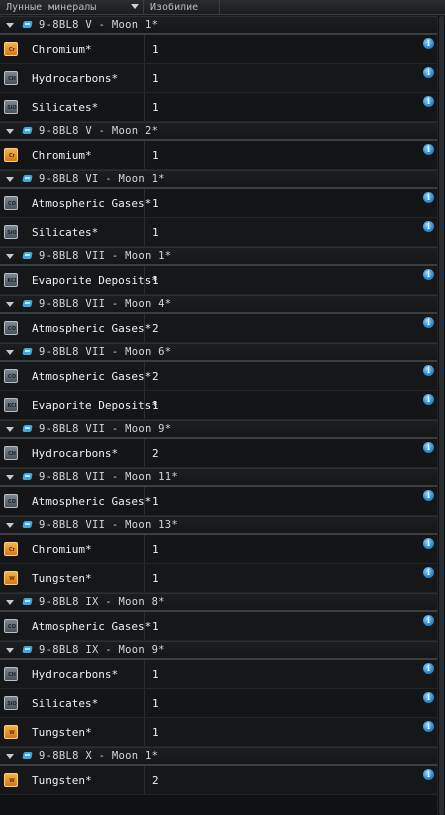  What do you see at coordinates (95, 405) in the screenshot?
I see `mineral-name: Evaporite Deposits*` at bounding box center [95, 405].